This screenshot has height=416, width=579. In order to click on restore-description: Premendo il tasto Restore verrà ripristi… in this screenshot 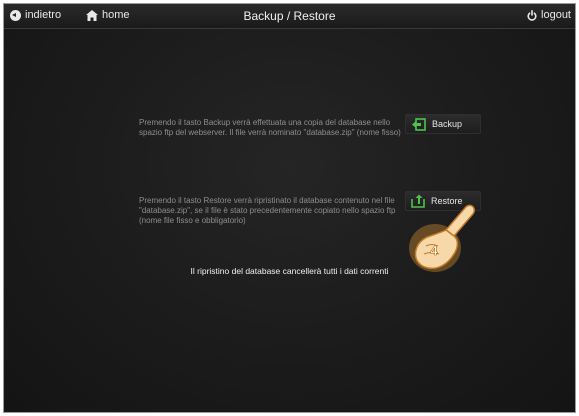, I will do `click(267, 210)`.